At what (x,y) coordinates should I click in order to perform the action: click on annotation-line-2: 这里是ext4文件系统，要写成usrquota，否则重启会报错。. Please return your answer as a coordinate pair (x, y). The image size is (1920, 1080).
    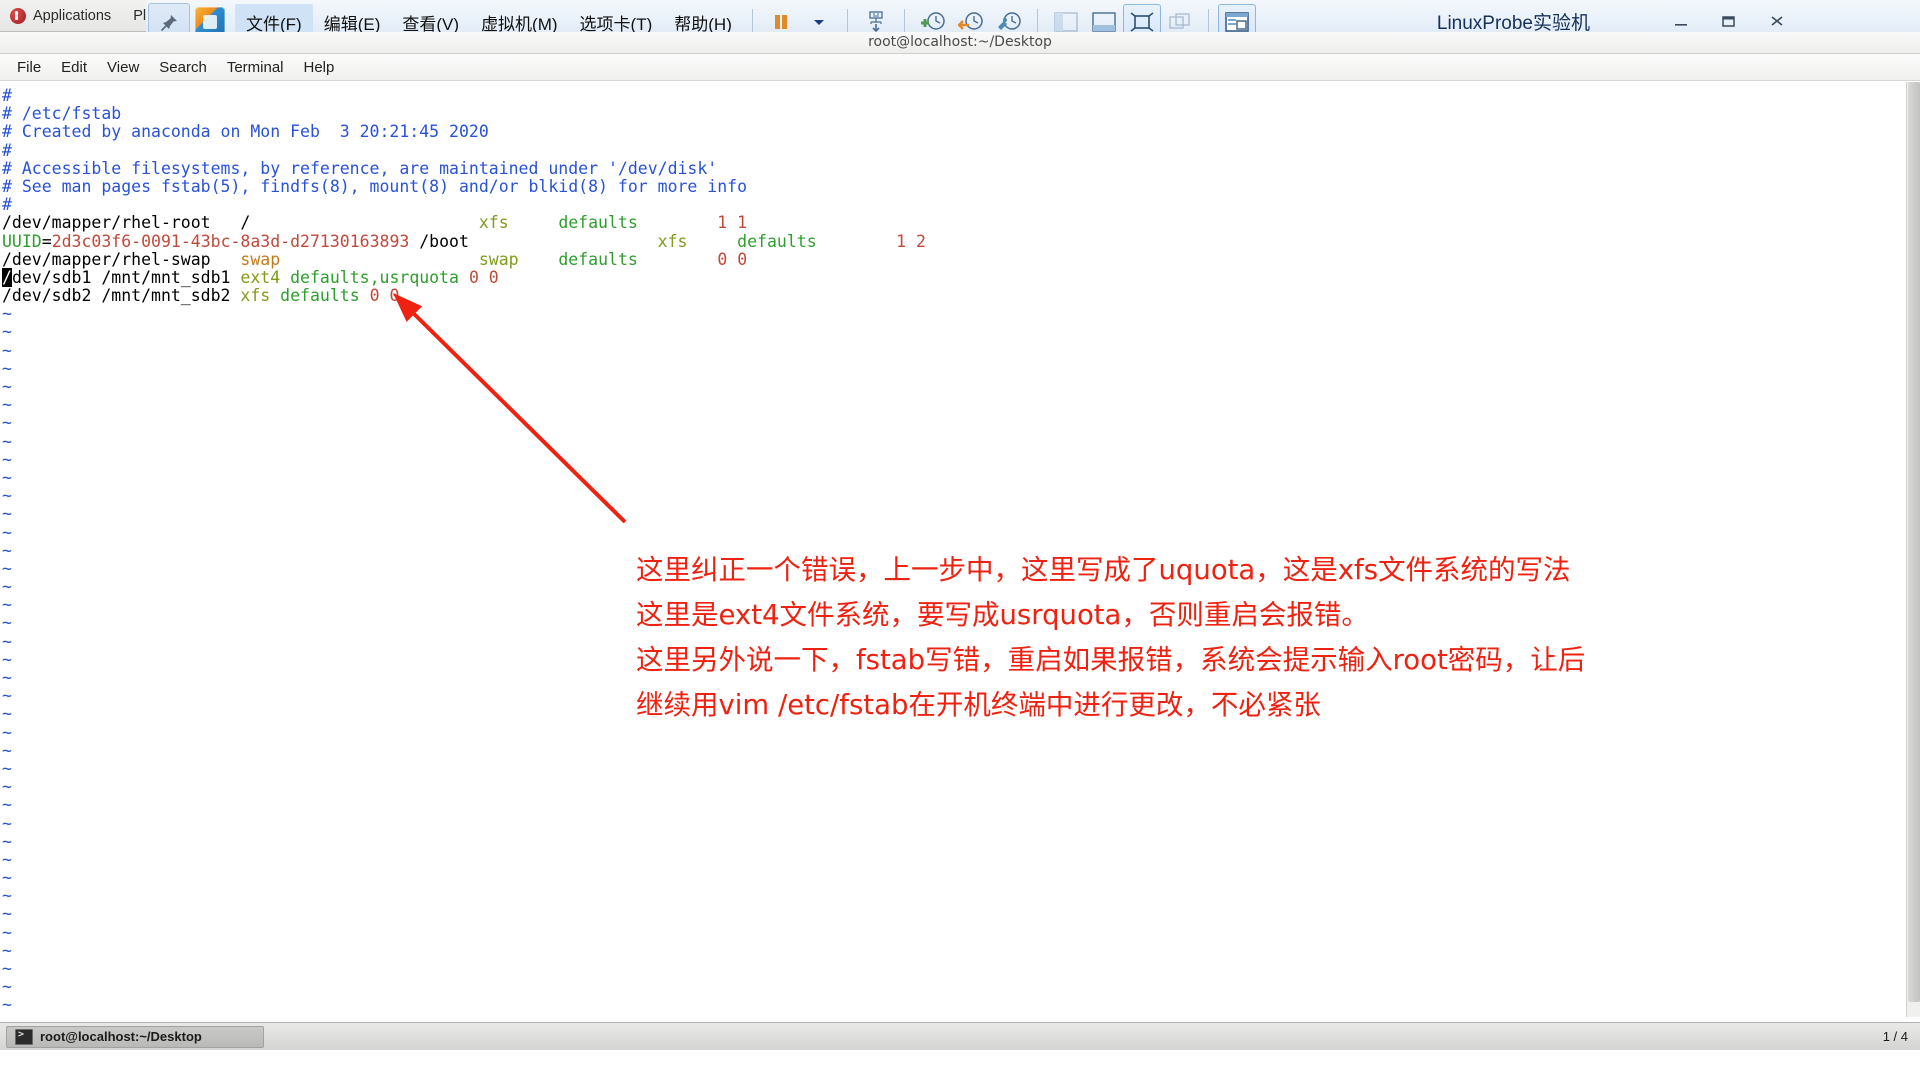
    Looking at the image, I should click on (1002, 615).